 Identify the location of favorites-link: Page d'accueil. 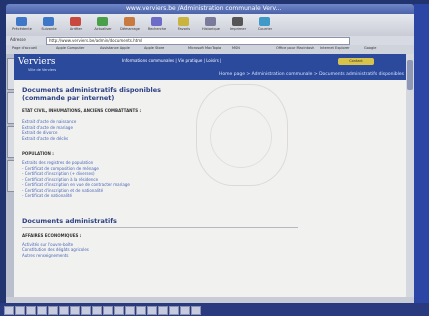
(24, 48).